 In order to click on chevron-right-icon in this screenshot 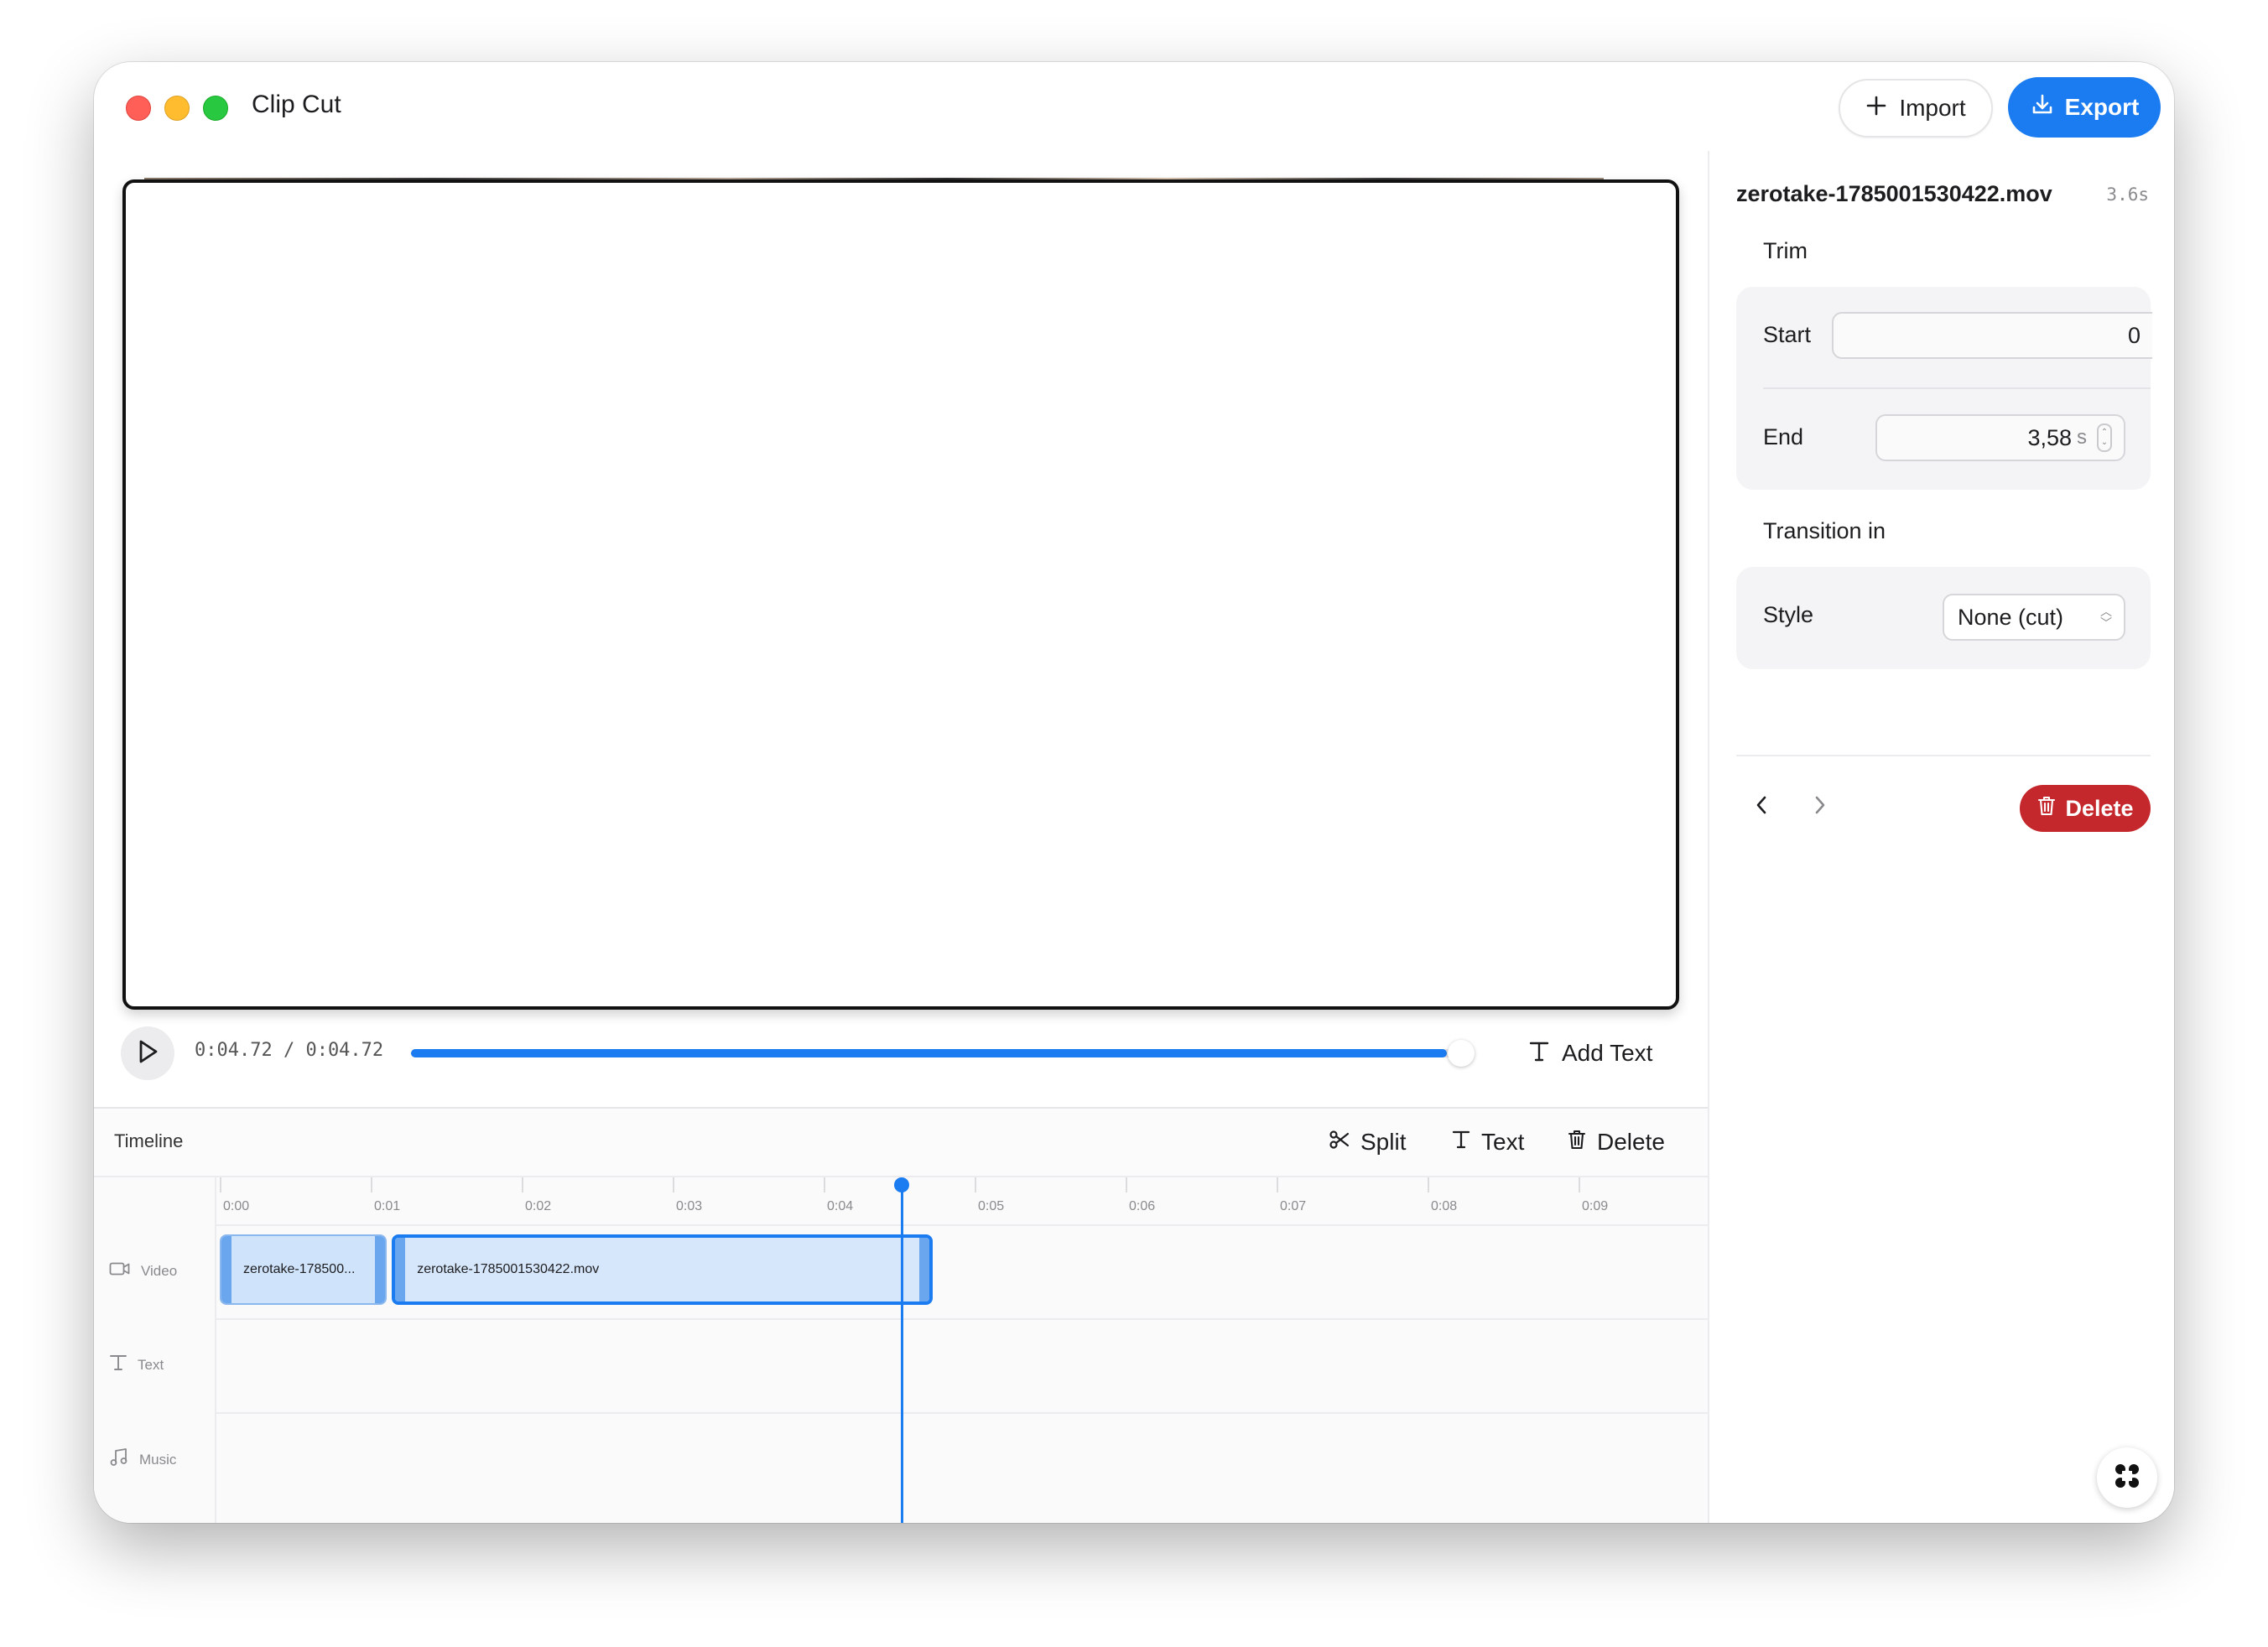, I will do `click(1820, 807)`.